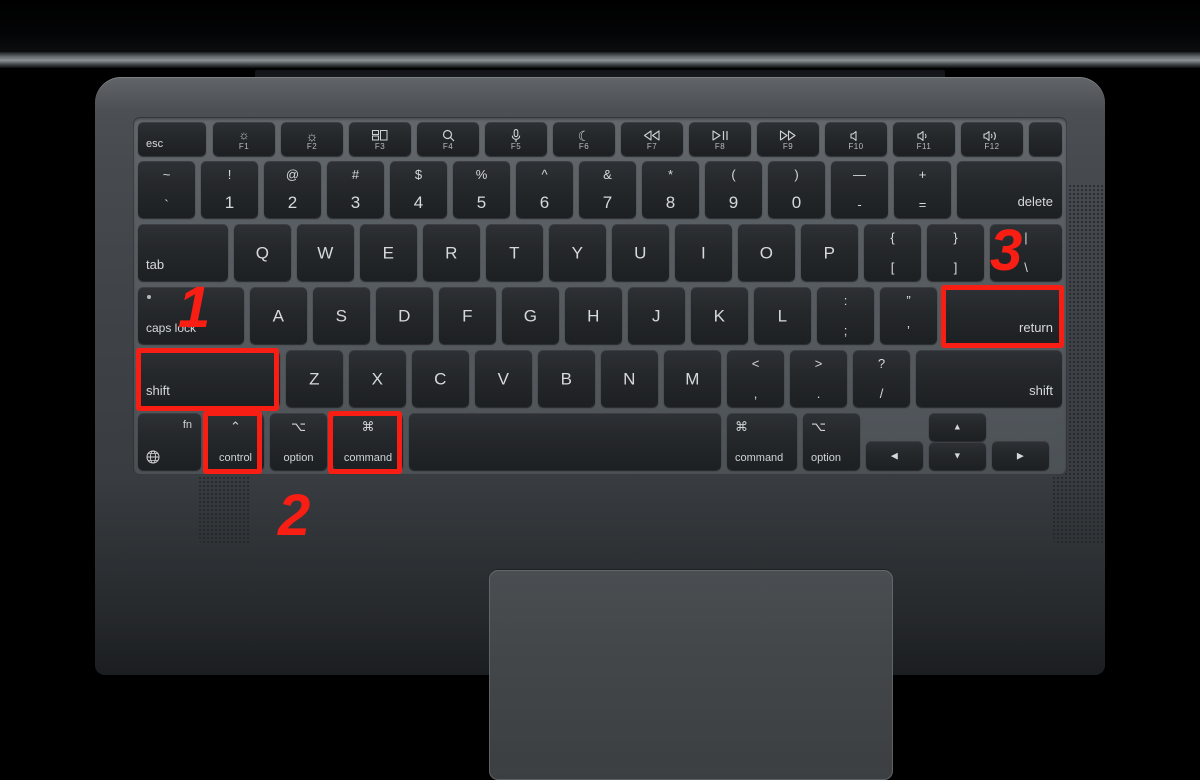  Describe the element at coordinates (169, 441) in the screenshot. I see `key-fn-globe: fn` at that location.